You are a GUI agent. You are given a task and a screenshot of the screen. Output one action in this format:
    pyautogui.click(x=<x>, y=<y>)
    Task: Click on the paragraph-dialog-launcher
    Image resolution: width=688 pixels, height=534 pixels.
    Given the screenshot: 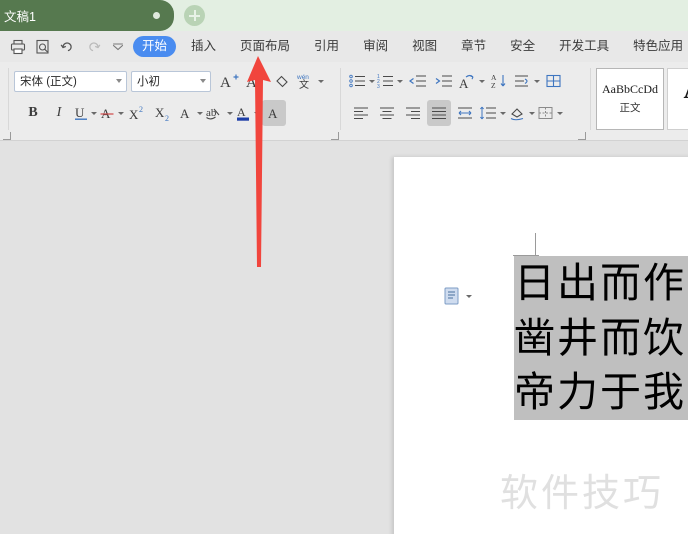 What is the action you would take?
    pyautogui.click(x=335, y=136)
    